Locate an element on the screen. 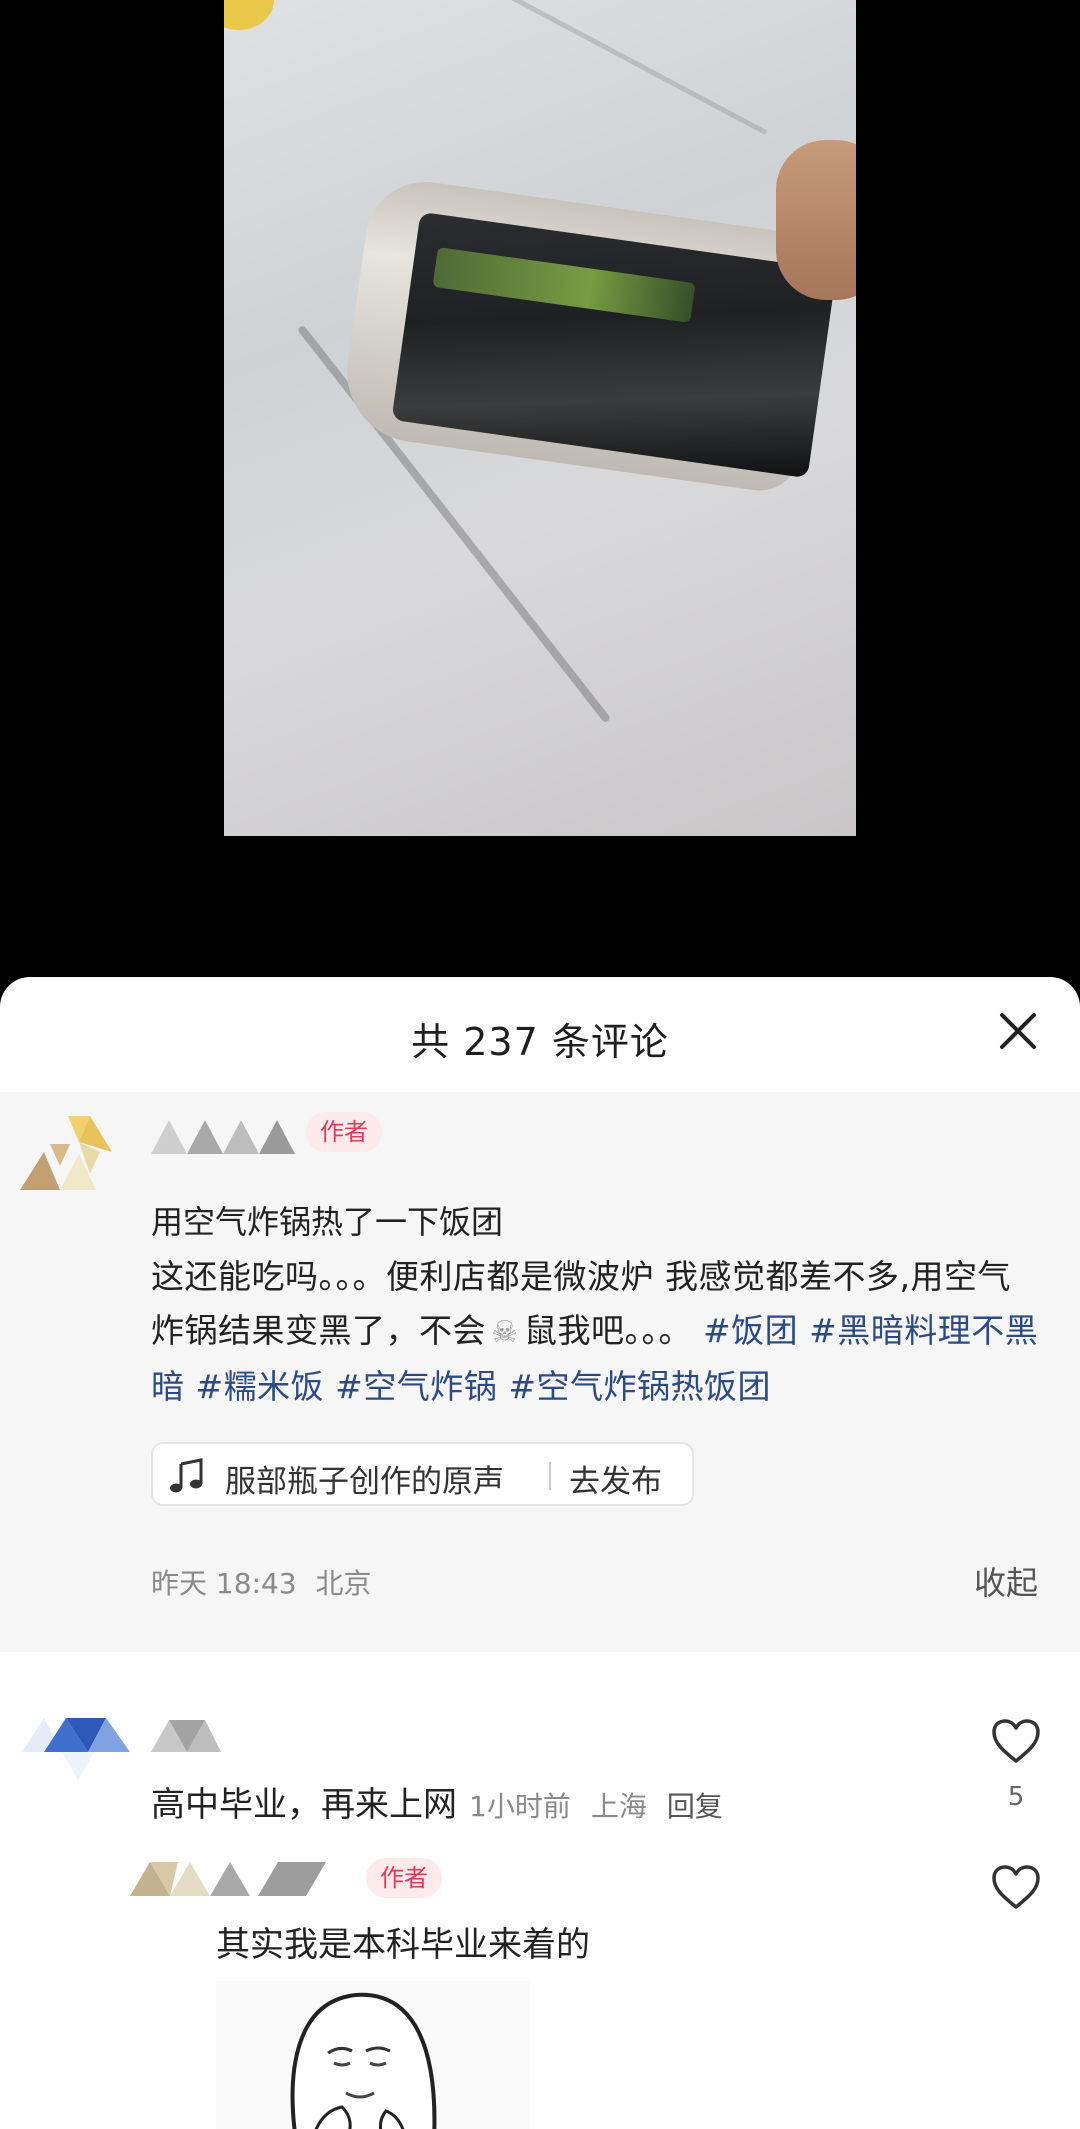  comment-content: 高中毕业，再来上网 1小时前 上海 回复 is located at coordinates (437, 1801).